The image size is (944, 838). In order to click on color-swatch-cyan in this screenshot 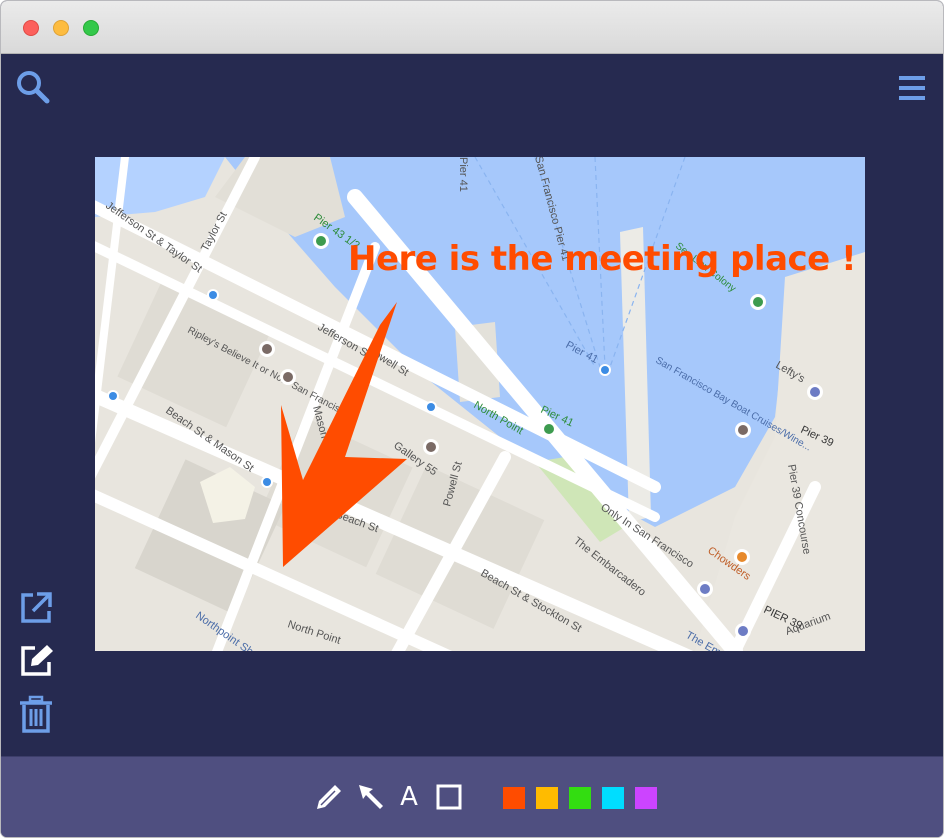, I will do `click(613, 798)`.